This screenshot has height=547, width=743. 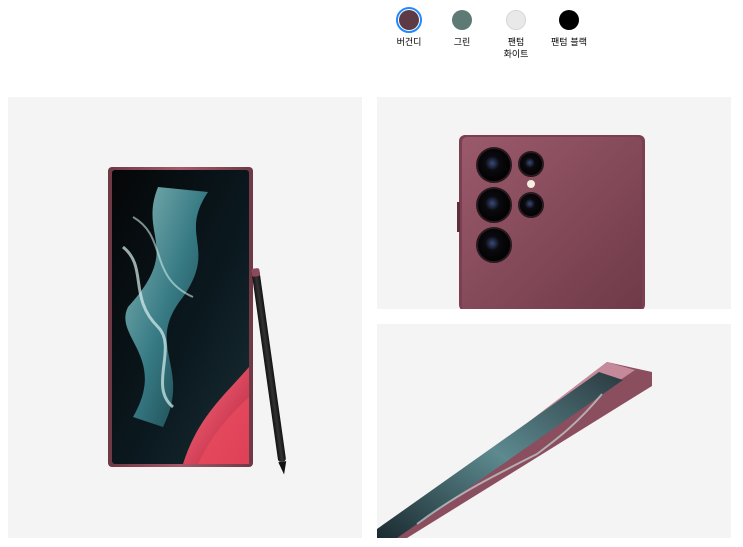 I want to click on color-dot-phantom-black, so click(x=569, y=20).